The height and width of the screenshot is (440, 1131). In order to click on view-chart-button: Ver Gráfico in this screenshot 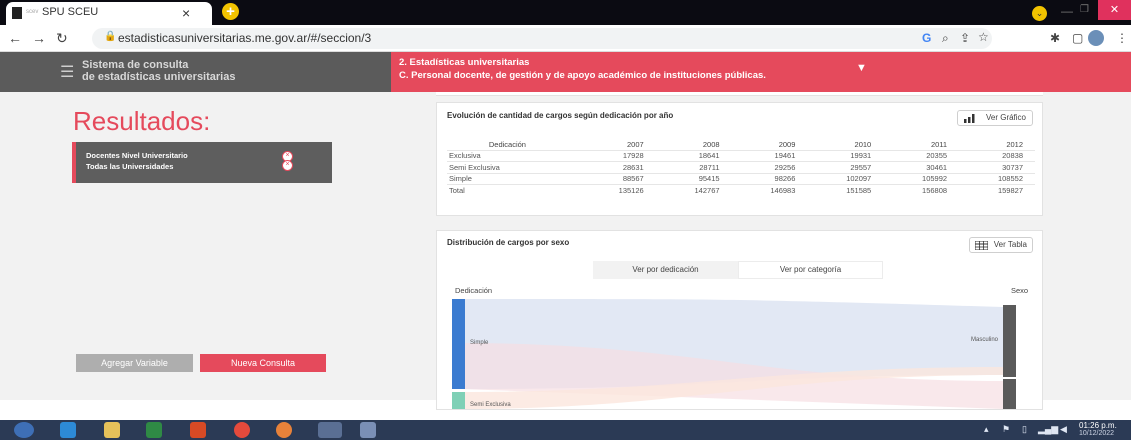, I will do `click(995, 118)`.